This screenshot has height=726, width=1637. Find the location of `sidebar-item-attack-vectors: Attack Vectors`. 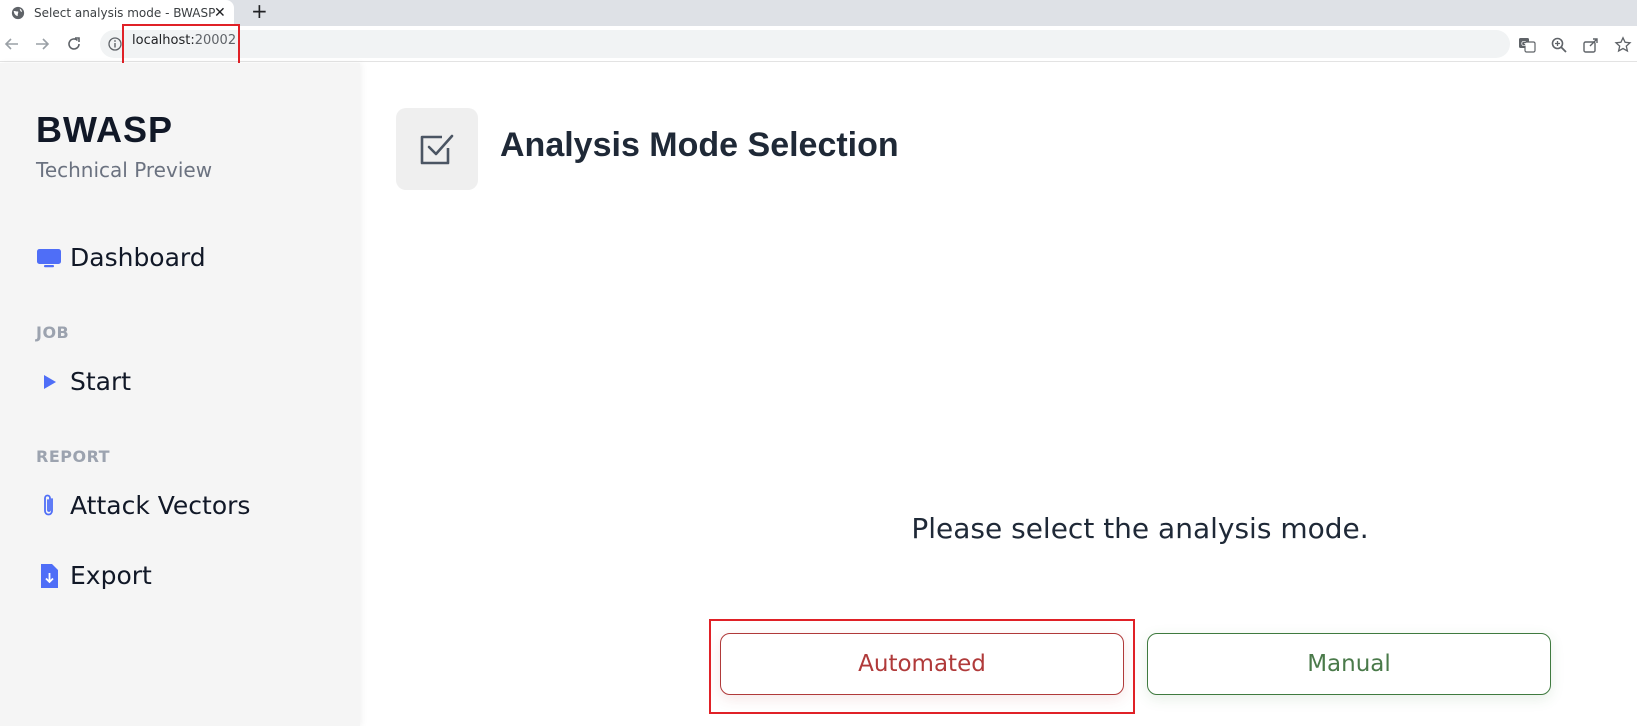

sidebar-item-attack-vectors: Attack Vectors is located at coordinates (143, 505).